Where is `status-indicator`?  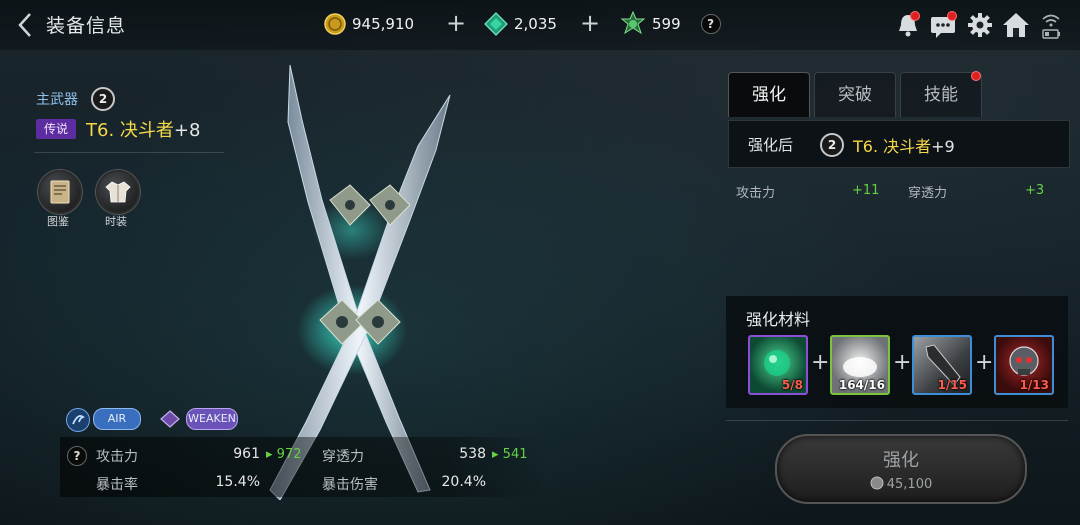
status-indicator is located at coordinates (1051, 25).